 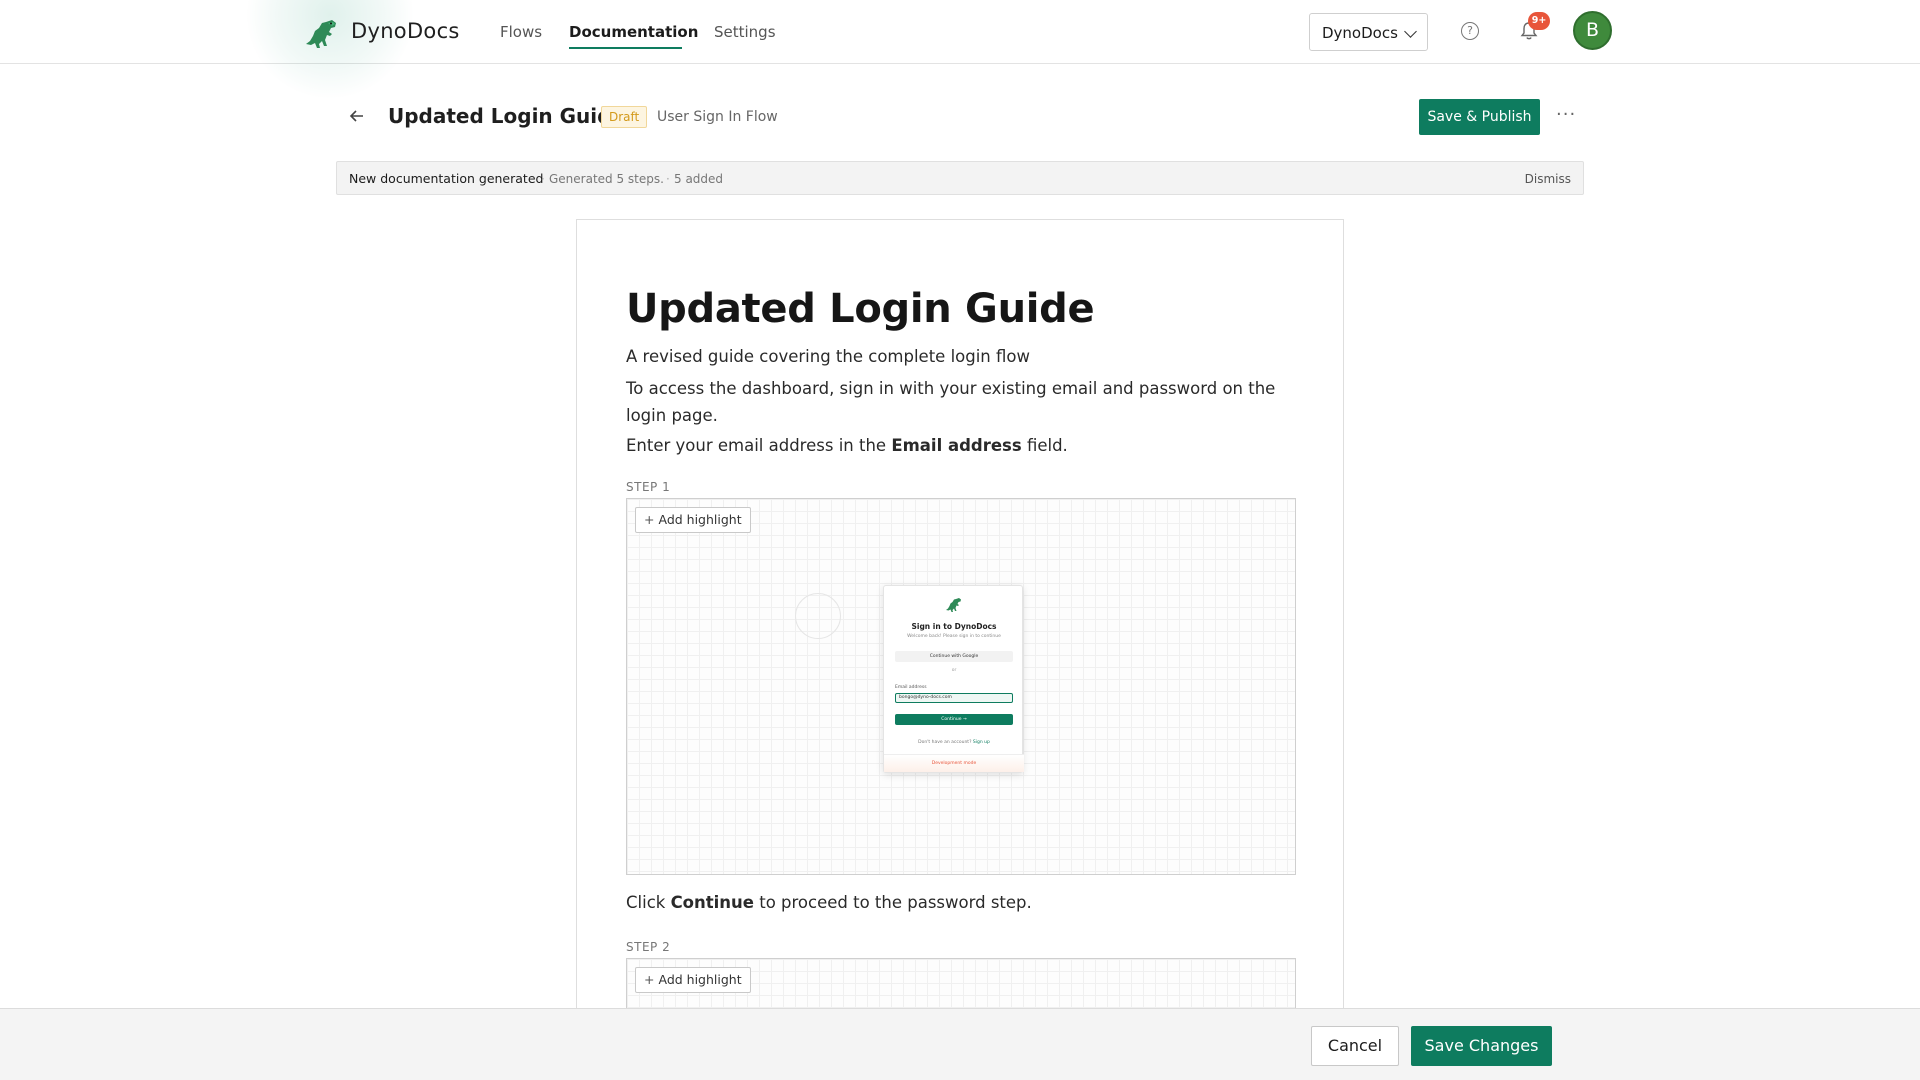 I want to click on preview-footer: Don't have an account? Sign up, so click(x=954, y=742).